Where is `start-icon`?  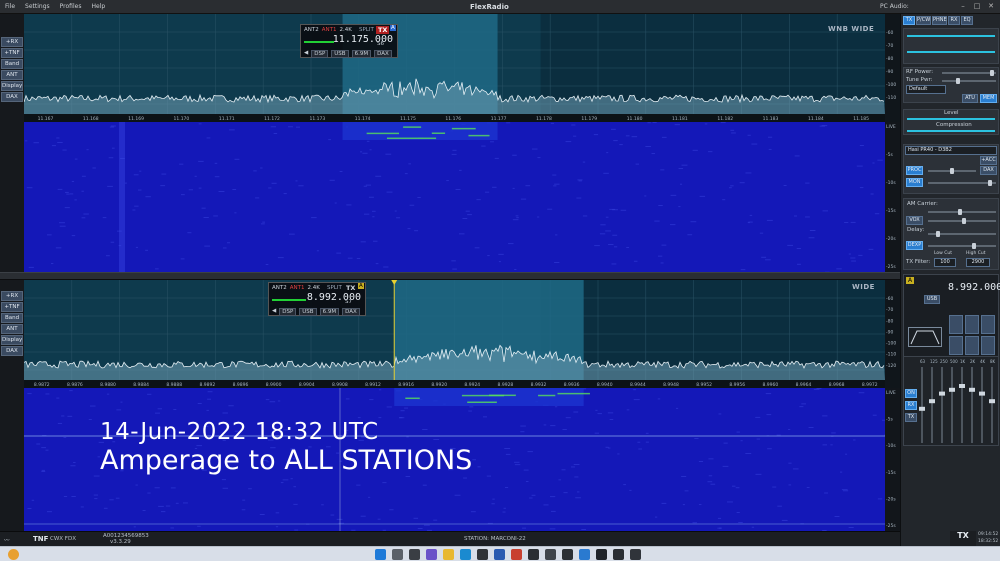 start-icon is located at coordinates (380, 554).